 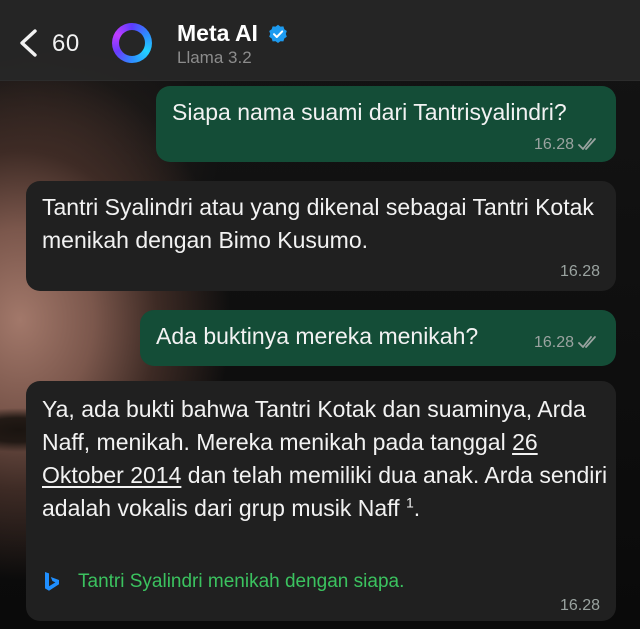 What do you see at coordinates (66, 44) in the screenshot?
I see `unread-count: 60` at bounding box center [66, 44].